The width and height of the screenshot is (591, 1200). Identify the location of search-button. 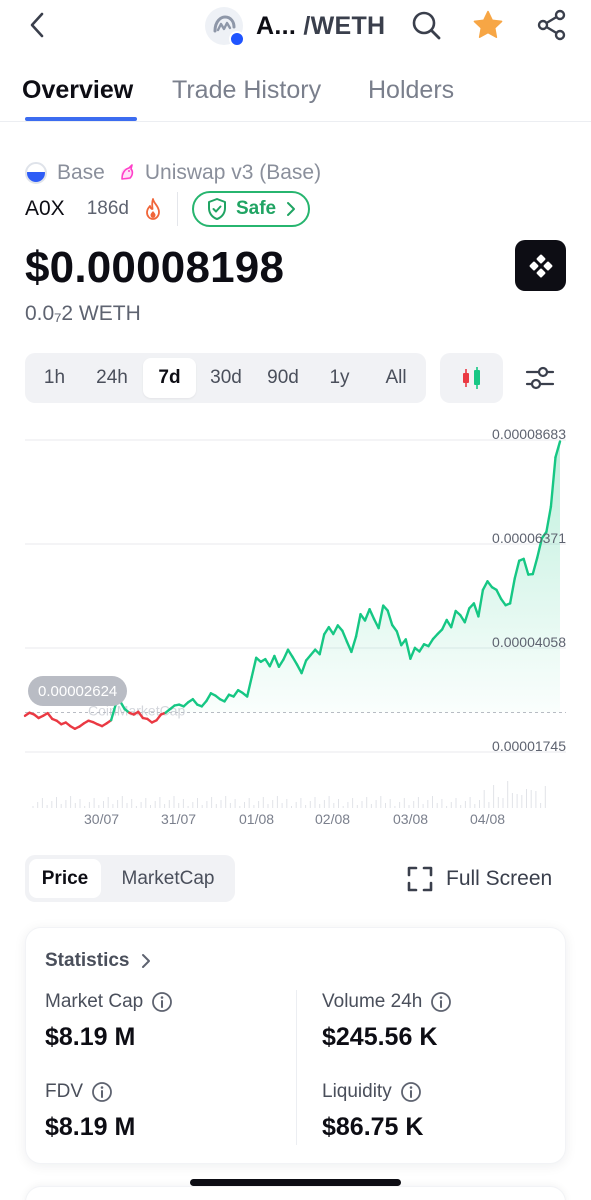
(426, 25).